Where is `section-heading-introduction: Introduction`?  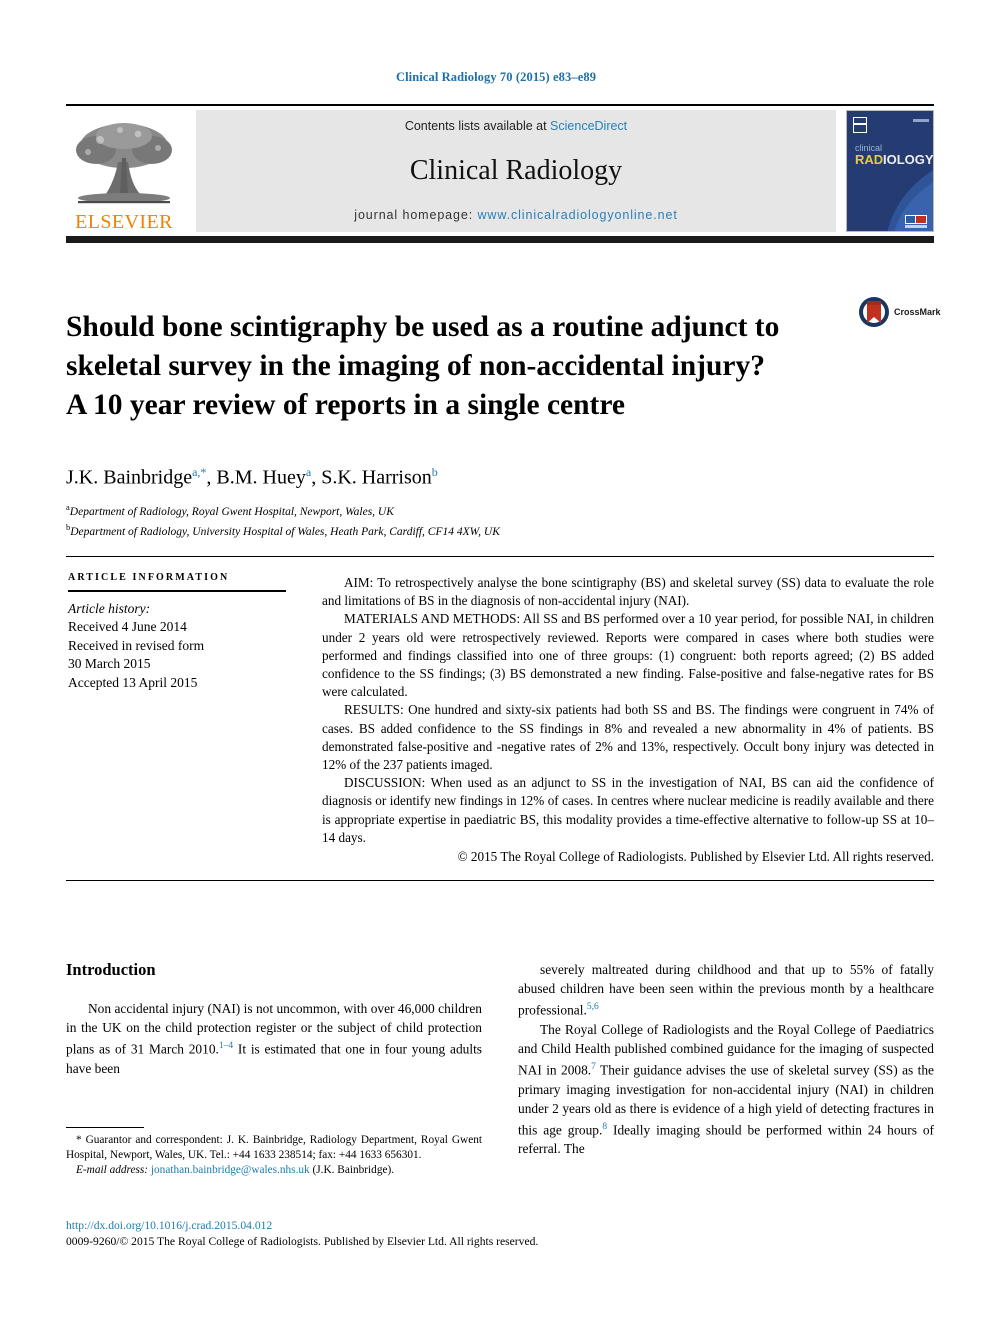
section-heading-introduction: Introduction is located at coordinates (111, 969).